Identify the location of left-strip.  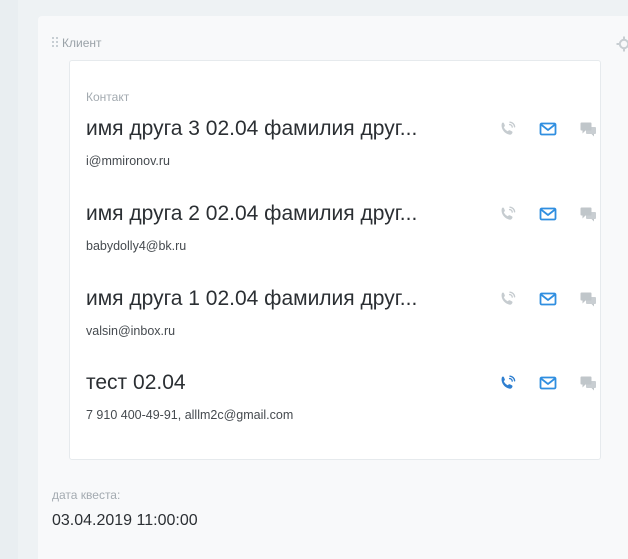
(9, 279).